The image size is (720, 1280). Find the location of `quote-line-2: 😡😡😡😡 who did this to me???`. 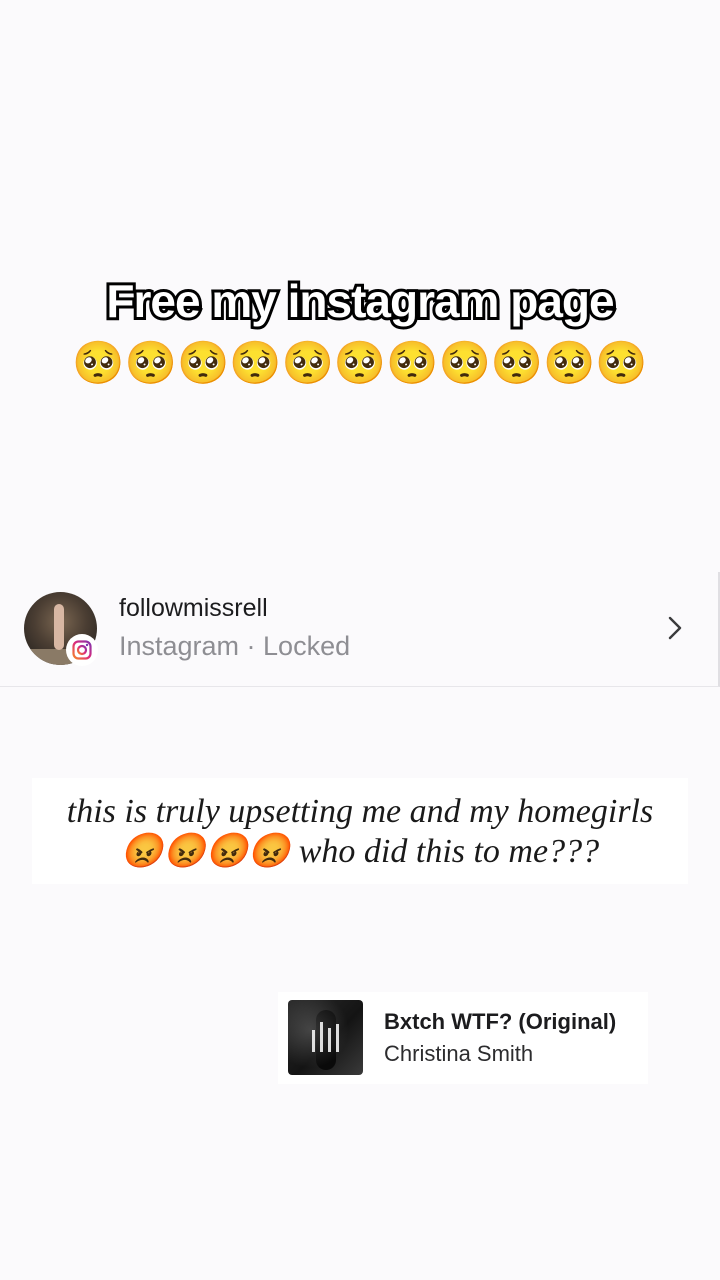

quote-line-2: 😡😡😡😡 who did this to me??? is located at coordinates (360, 851).